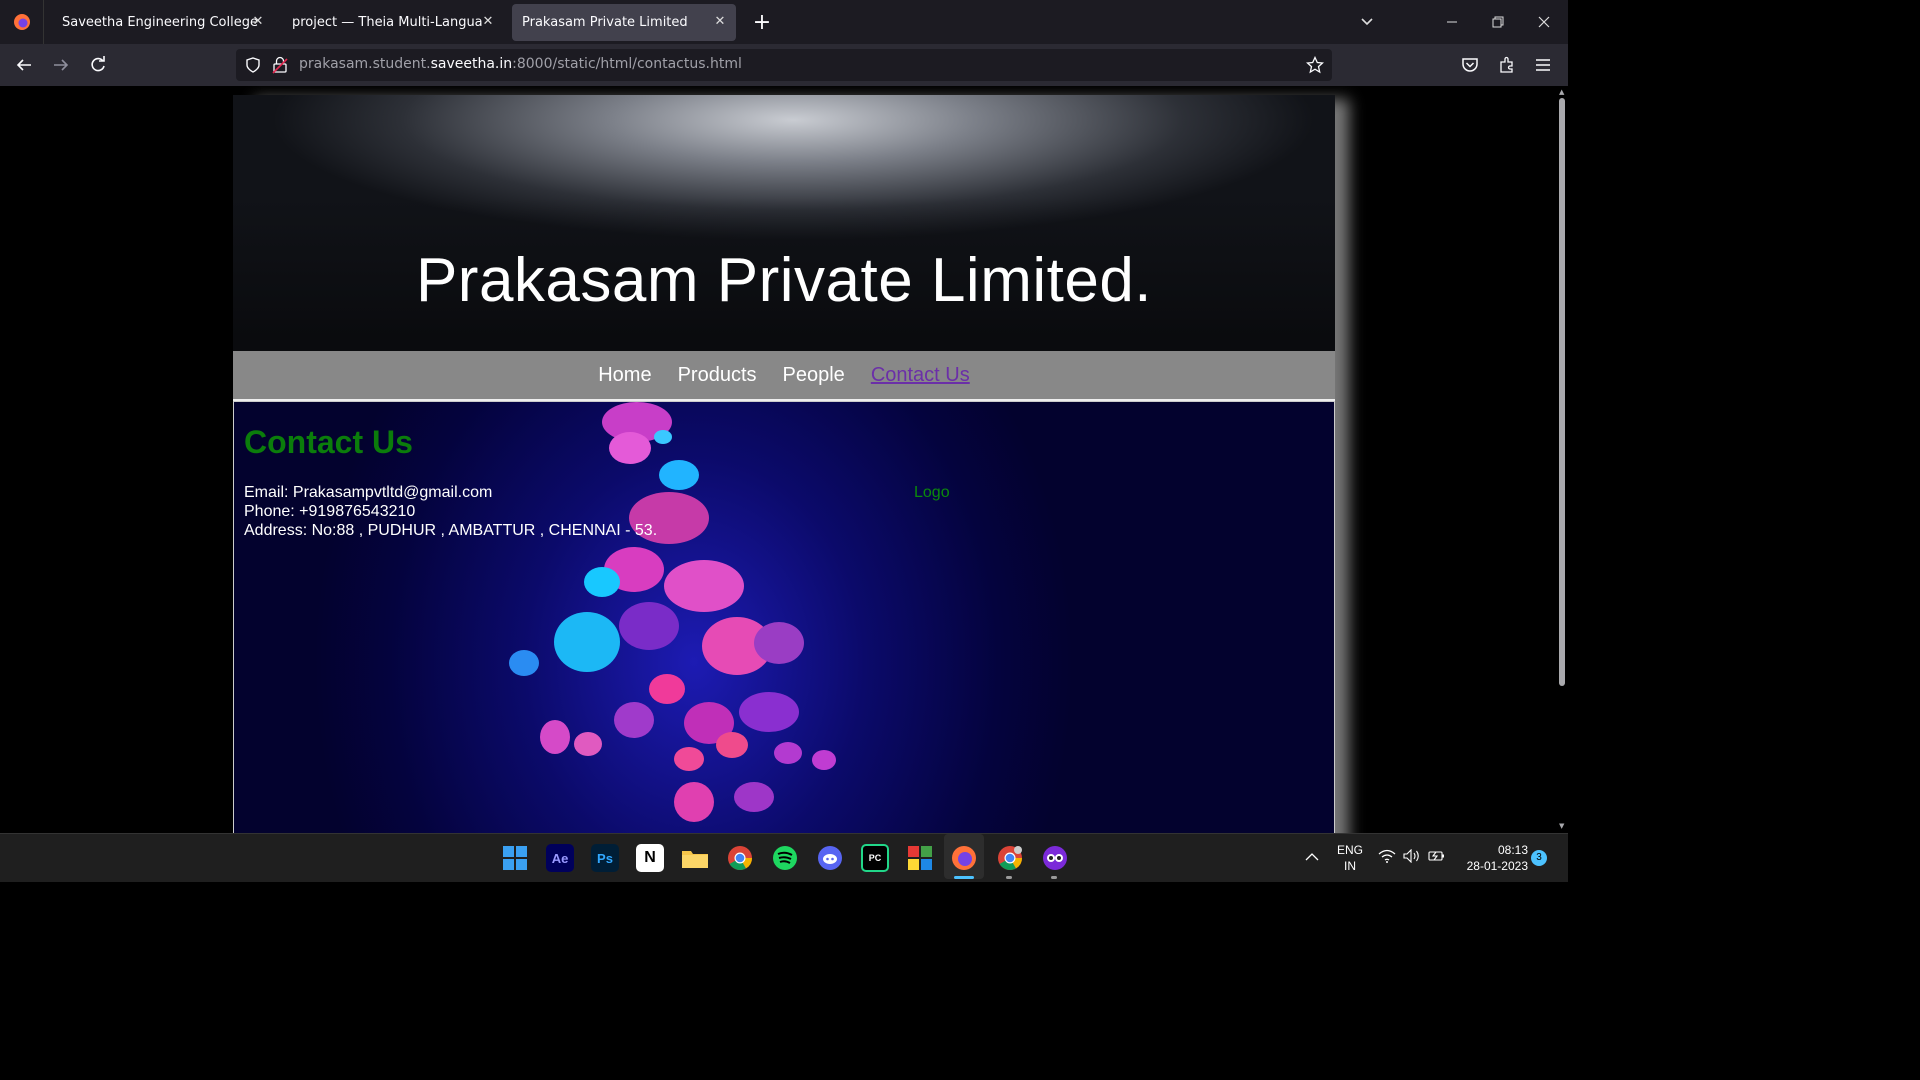 The width and height of the screenshot is (1920, 1080). Describe the element at coordinates (1470, 65) in the screenshot. I see `pocket-icon` at that location.